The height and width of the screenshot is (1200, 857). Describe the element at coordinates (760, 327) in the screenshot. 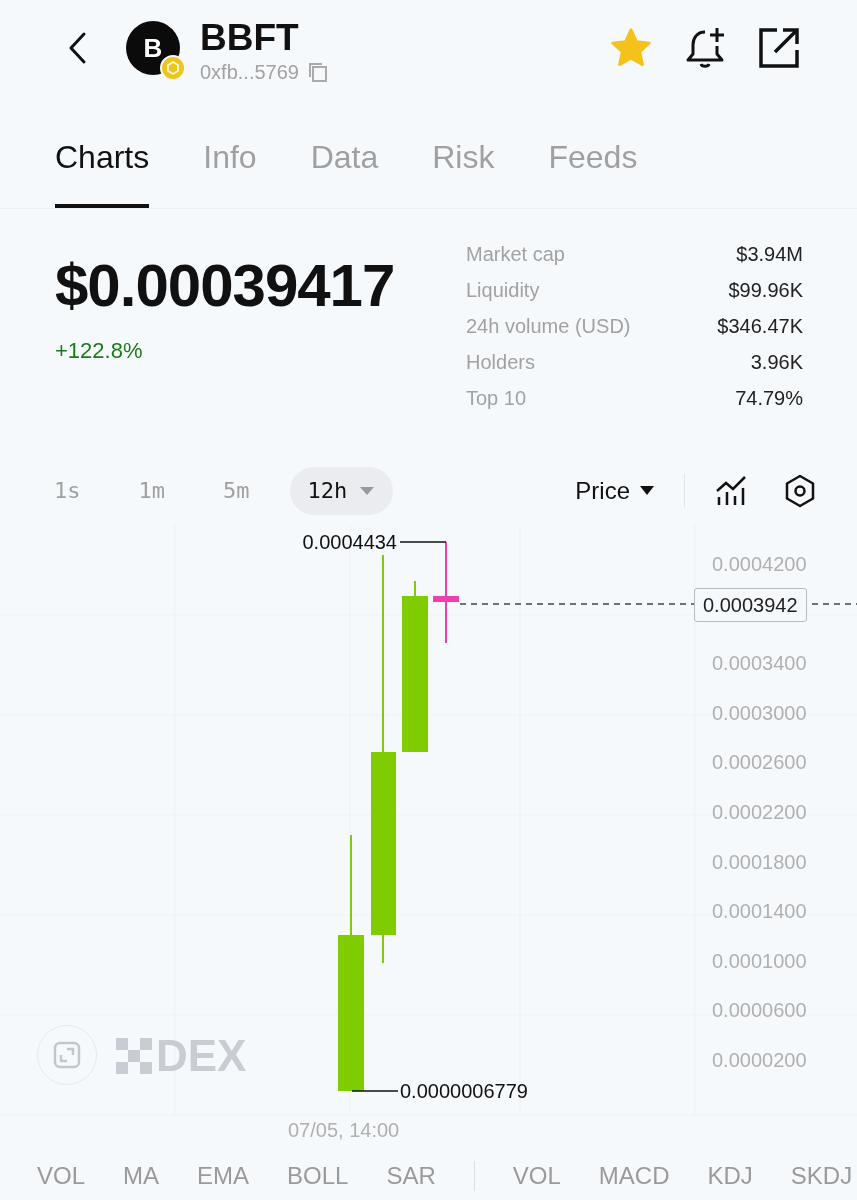

I see `stat-value: $346.47K` at that location.